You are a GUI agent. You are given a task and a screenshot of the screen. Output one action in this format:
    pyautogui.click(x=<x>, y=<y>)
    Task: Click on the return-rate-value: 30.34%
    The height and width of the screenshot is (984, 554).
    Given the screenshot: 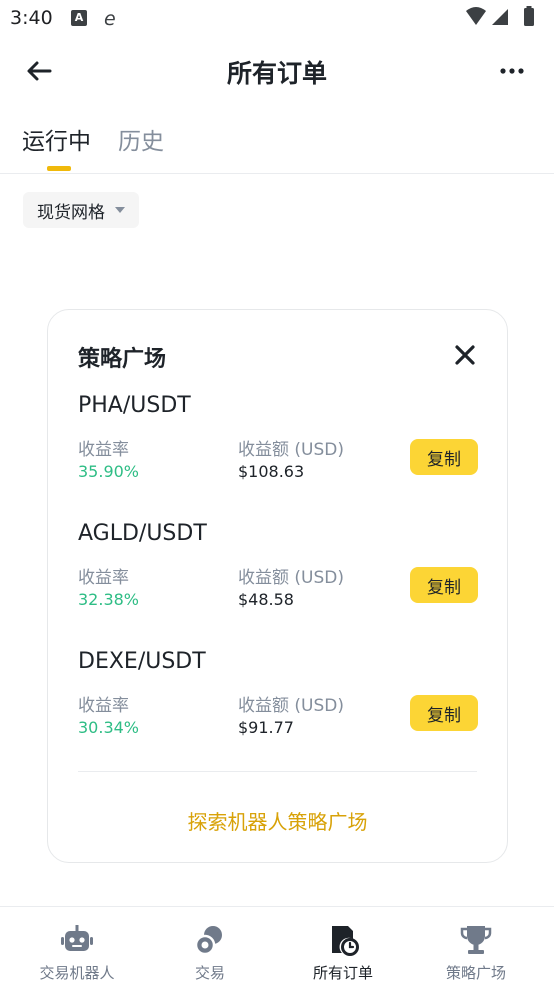 What is the action you would take?
    pyautogui.click(x=109, y=727)
    